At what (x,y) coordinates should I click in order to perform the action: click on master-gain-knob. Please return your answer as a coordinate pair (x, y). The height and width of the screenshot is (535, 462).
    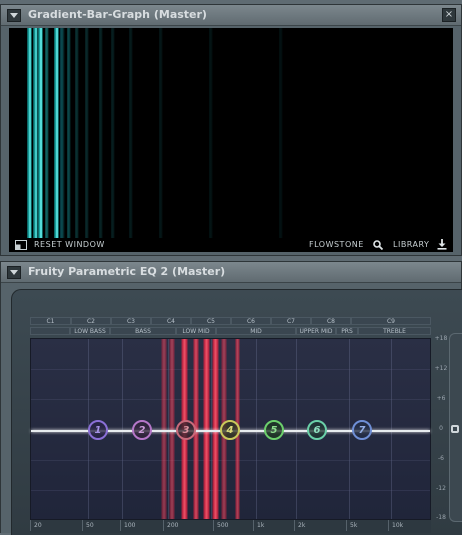
    Looking at the image, I should click on (455, 429).